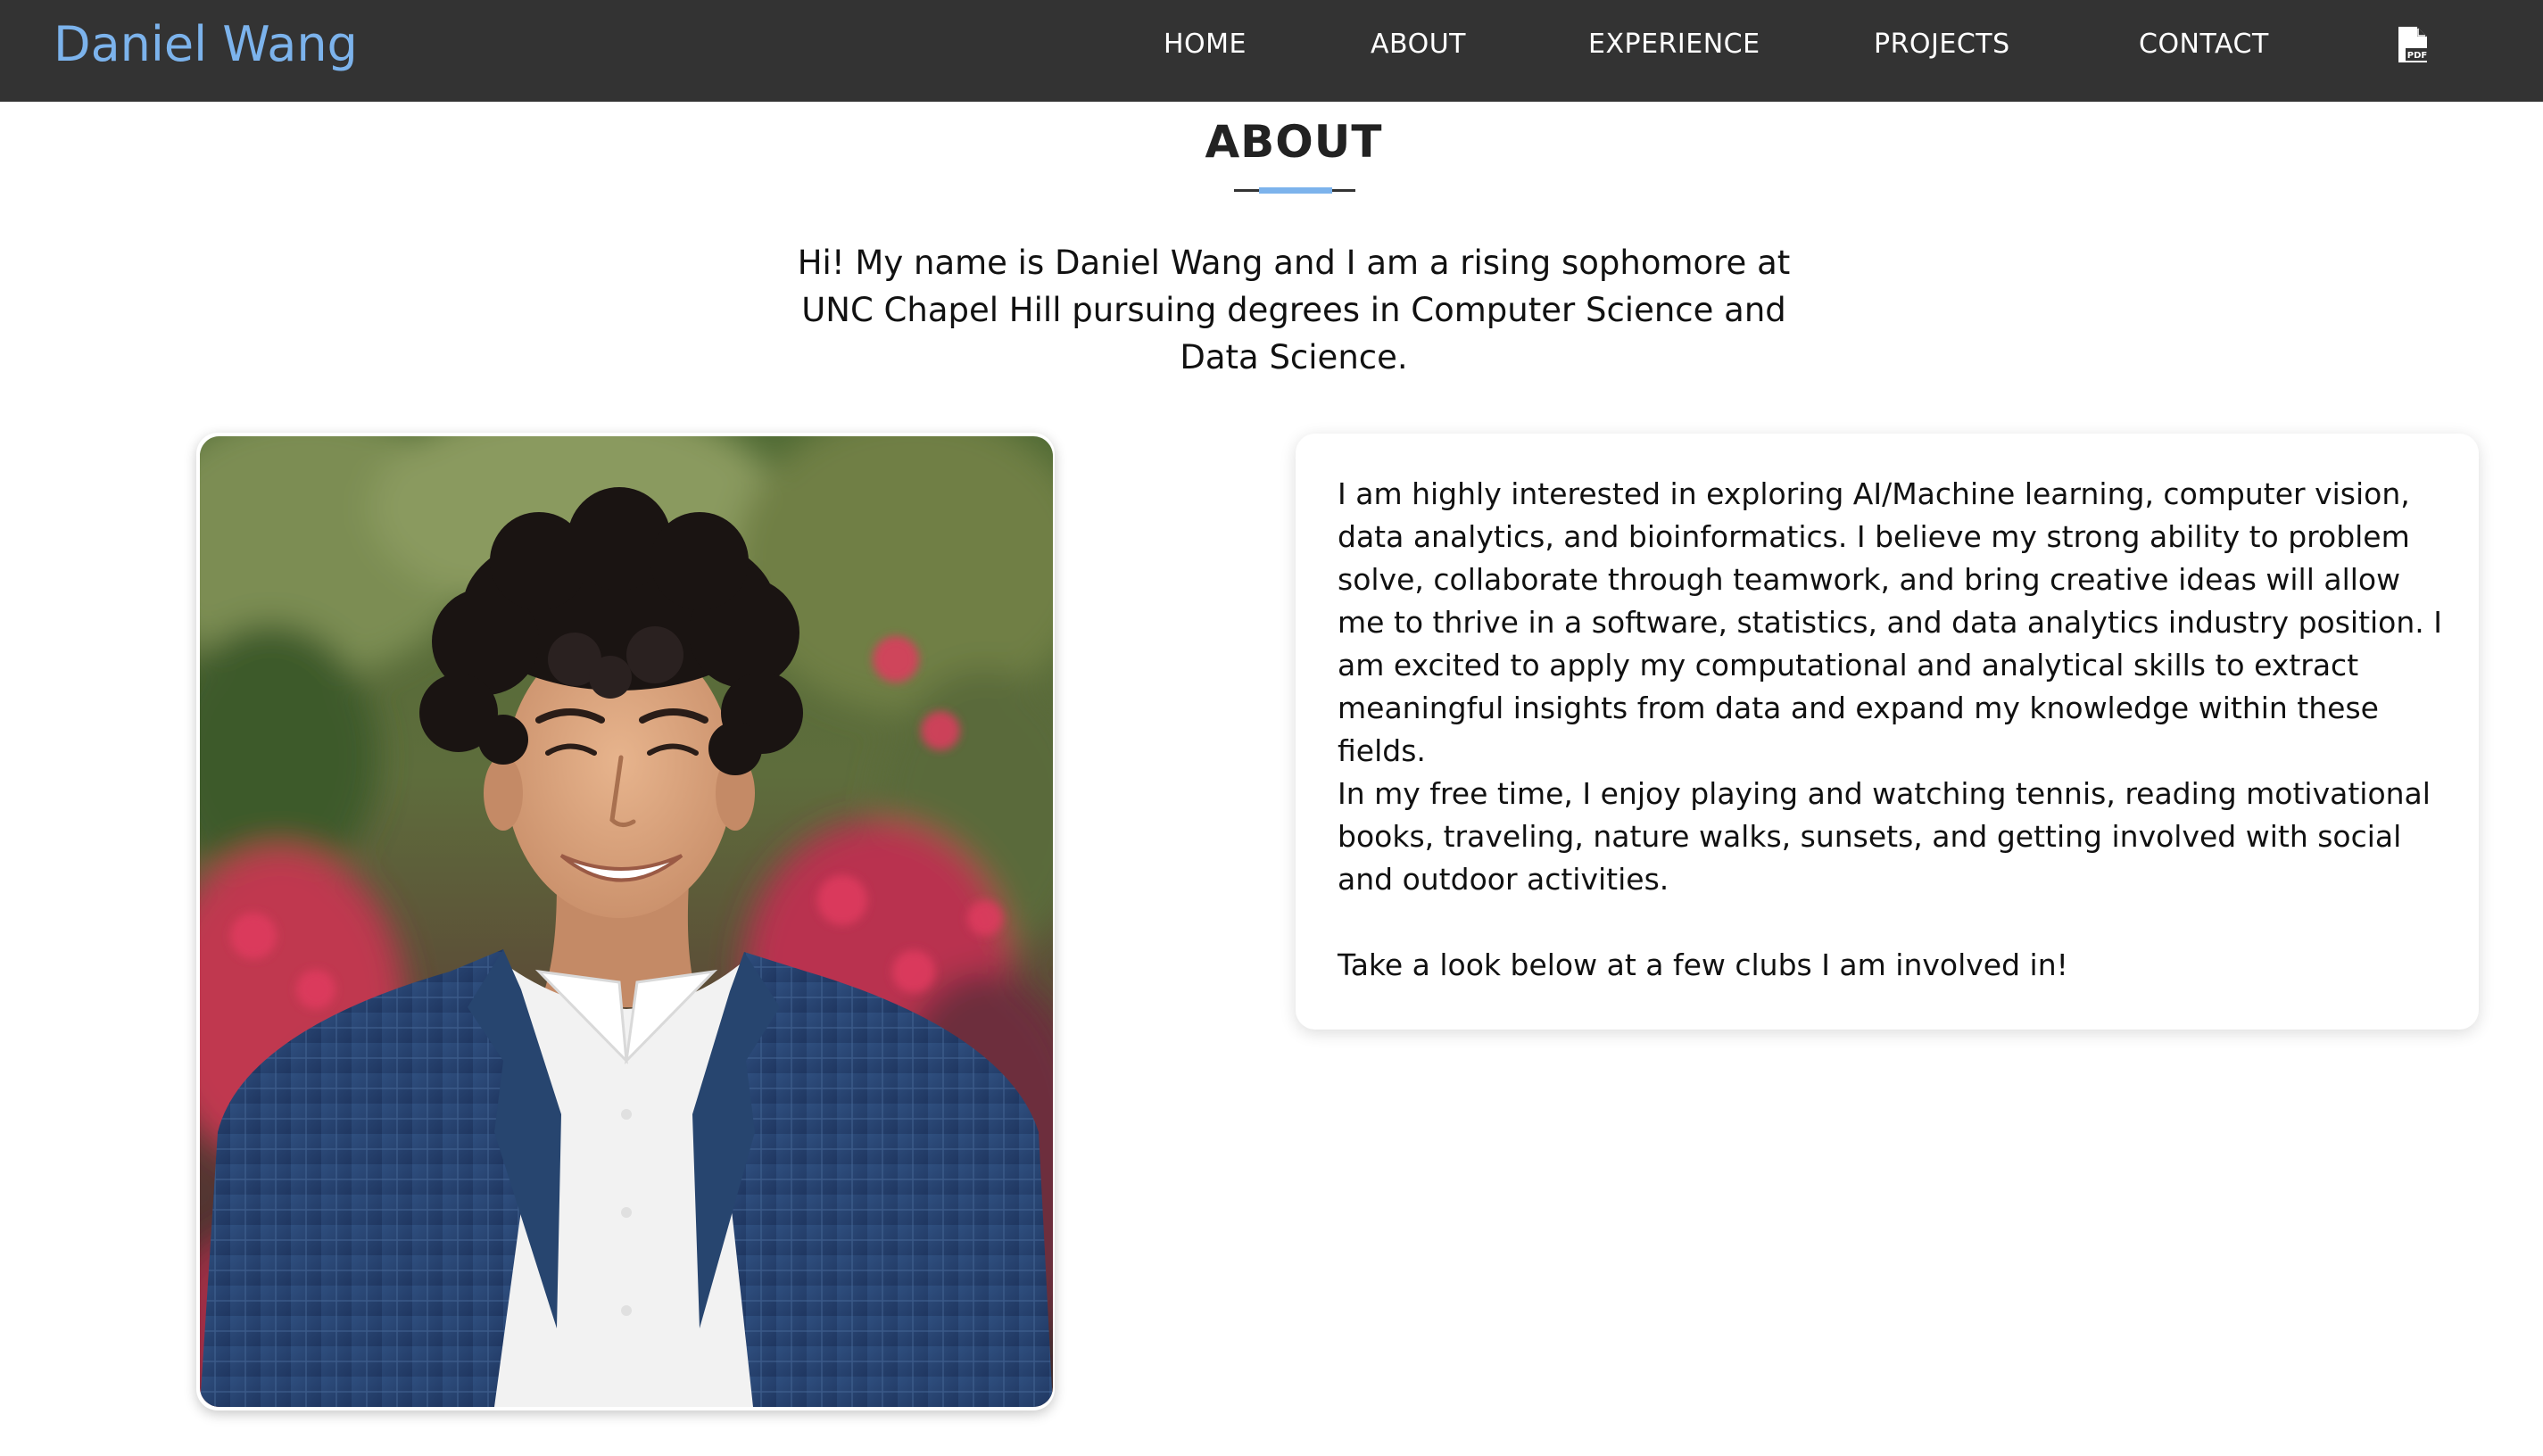 The height and width of the screenshot is (1456, 2543). Describe the element at coordinates (1205, 45) in the screenshot. I see `nav-link-home: HOME` at that location.